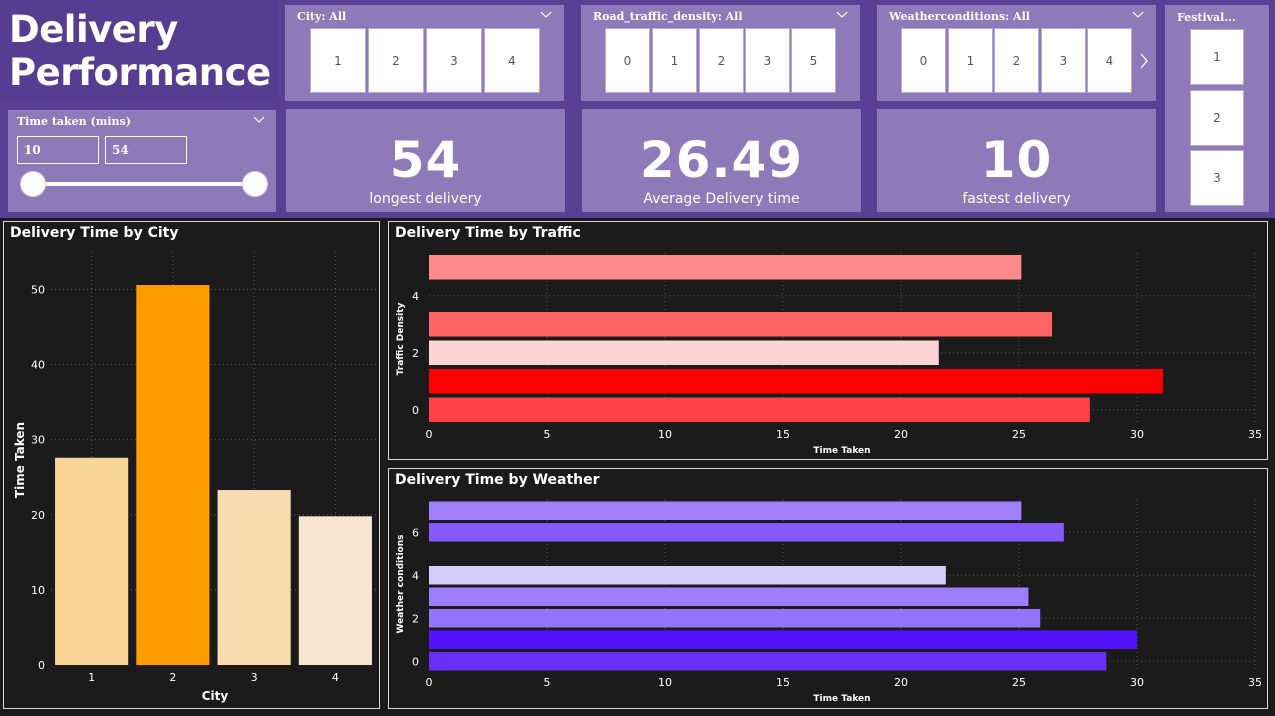 The width and height of the screenshot is (1275, 716). Describe the element at coordinates (172, 677) in the screenshot. I see `city-x-tick-label: 2` at that location.